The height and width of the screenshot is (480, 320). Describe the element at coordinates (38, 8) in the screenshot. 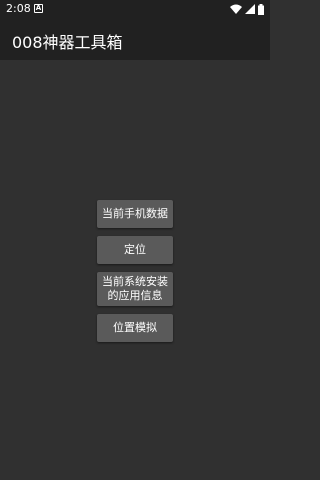

I see `notification-icon: A` at that location.